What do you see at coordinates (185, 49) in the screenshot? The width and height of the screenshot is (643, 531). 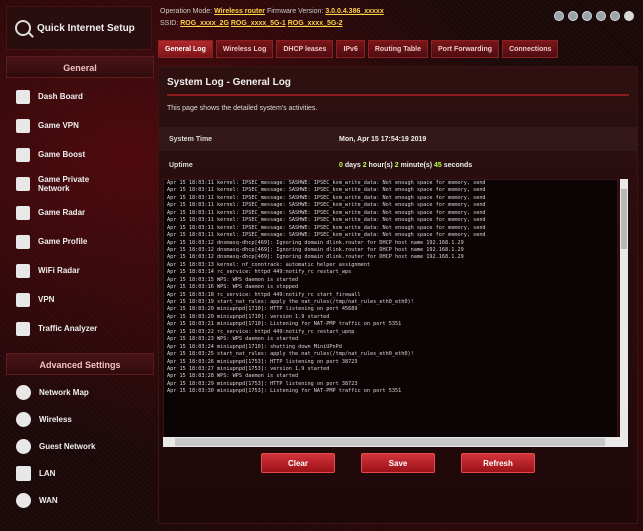 I see `tab-general-log: General Log` at bounding box center [185, 49].